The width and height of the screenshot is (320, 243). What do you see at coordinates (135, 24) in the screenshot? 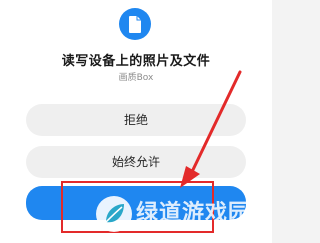
I see `file-icon` at bounding box center [135, 24].